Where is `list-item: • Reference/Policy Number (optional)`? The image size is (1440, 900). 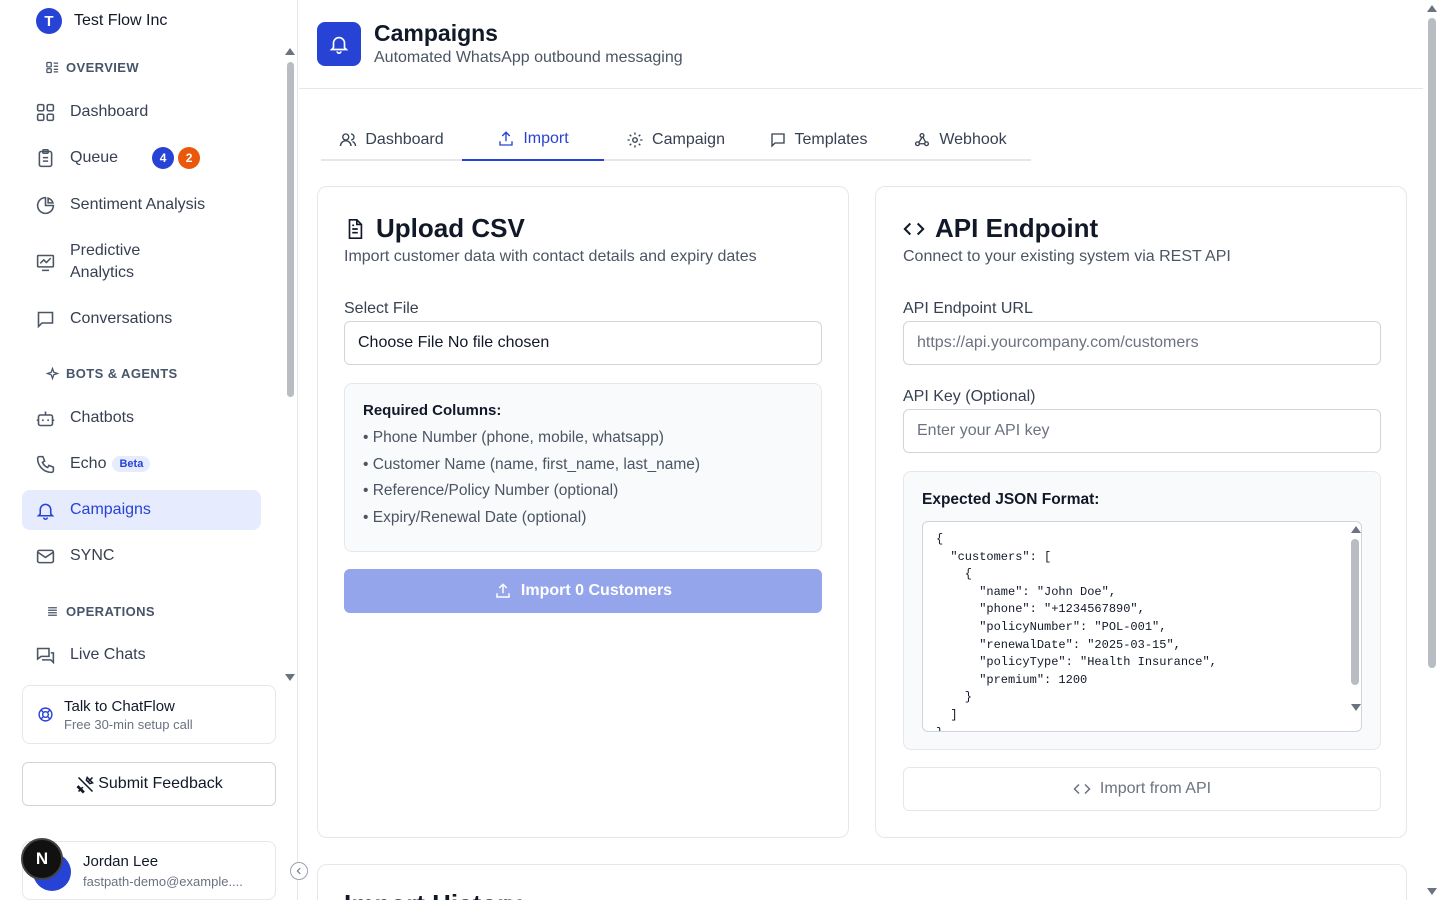 list-item: • Reference/Policy Number (optional) is located at coordinates (491, 490).